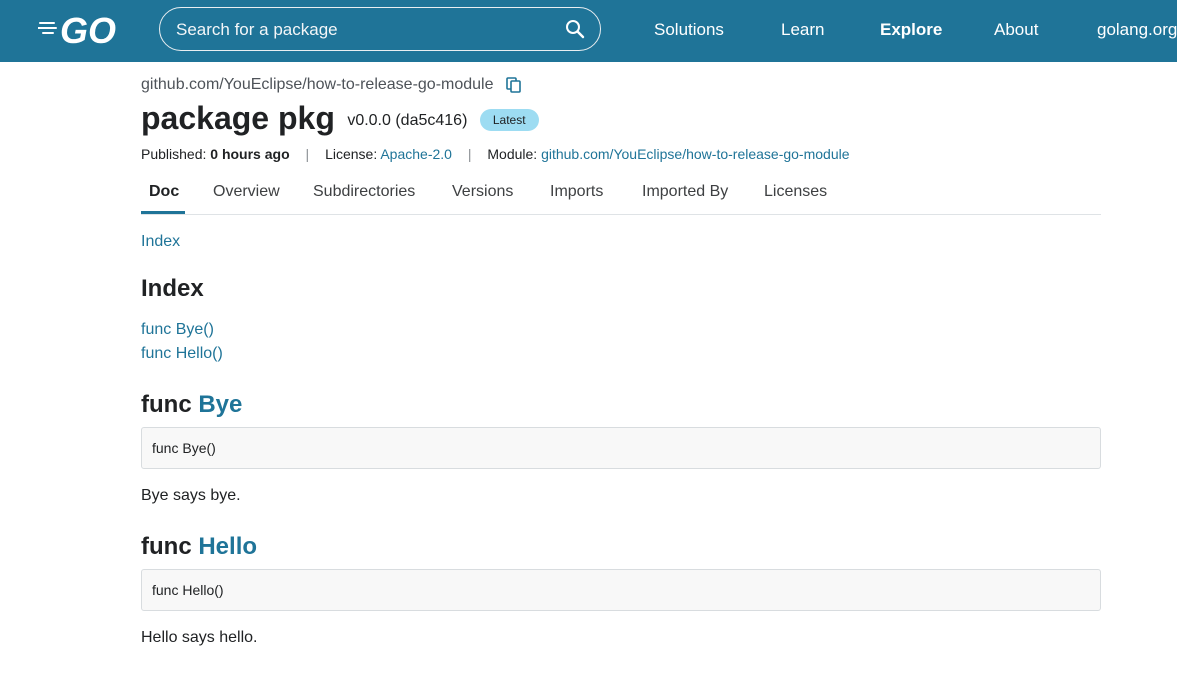 Image resolution: width=1177 pixels, height=684 pixels. I want to click on func-bye-signature: func Bye(), so click(621, 448).